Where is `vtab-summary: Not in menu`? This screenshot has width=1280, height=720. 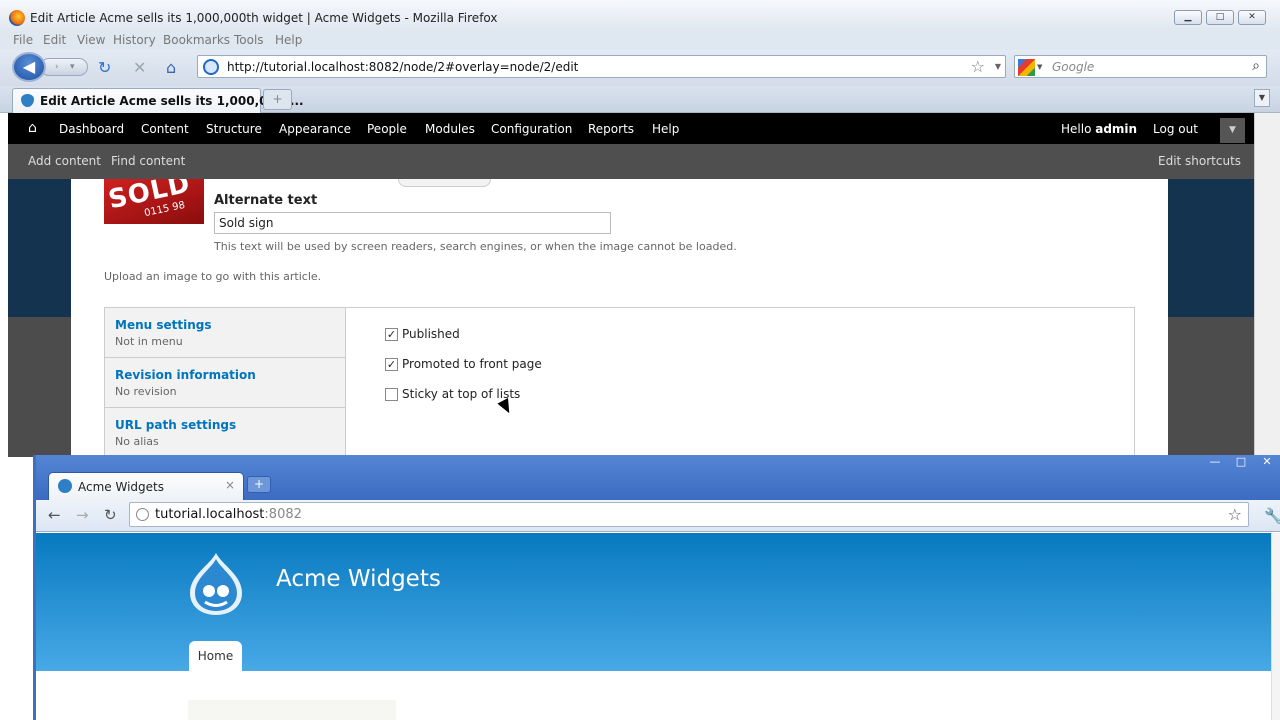 vtab-summary: Not in menu is located at coordinates (149, 341).